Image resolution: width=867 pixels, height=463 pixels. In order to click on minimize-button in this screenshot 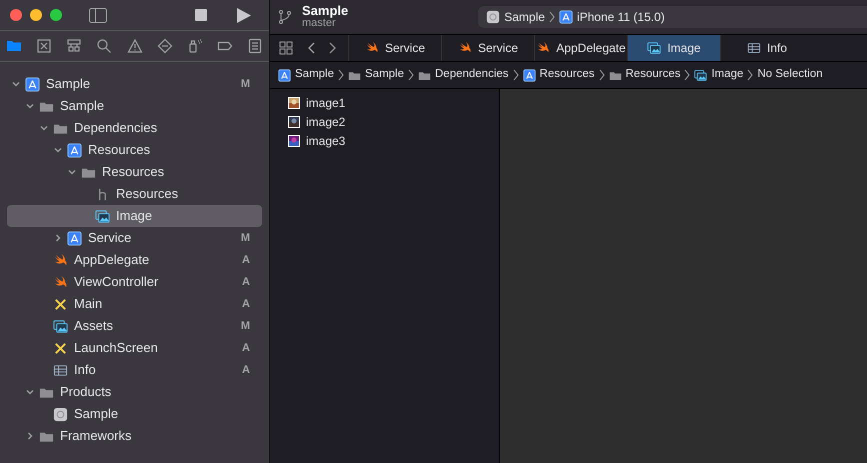, I will do `click(36, 15)`.